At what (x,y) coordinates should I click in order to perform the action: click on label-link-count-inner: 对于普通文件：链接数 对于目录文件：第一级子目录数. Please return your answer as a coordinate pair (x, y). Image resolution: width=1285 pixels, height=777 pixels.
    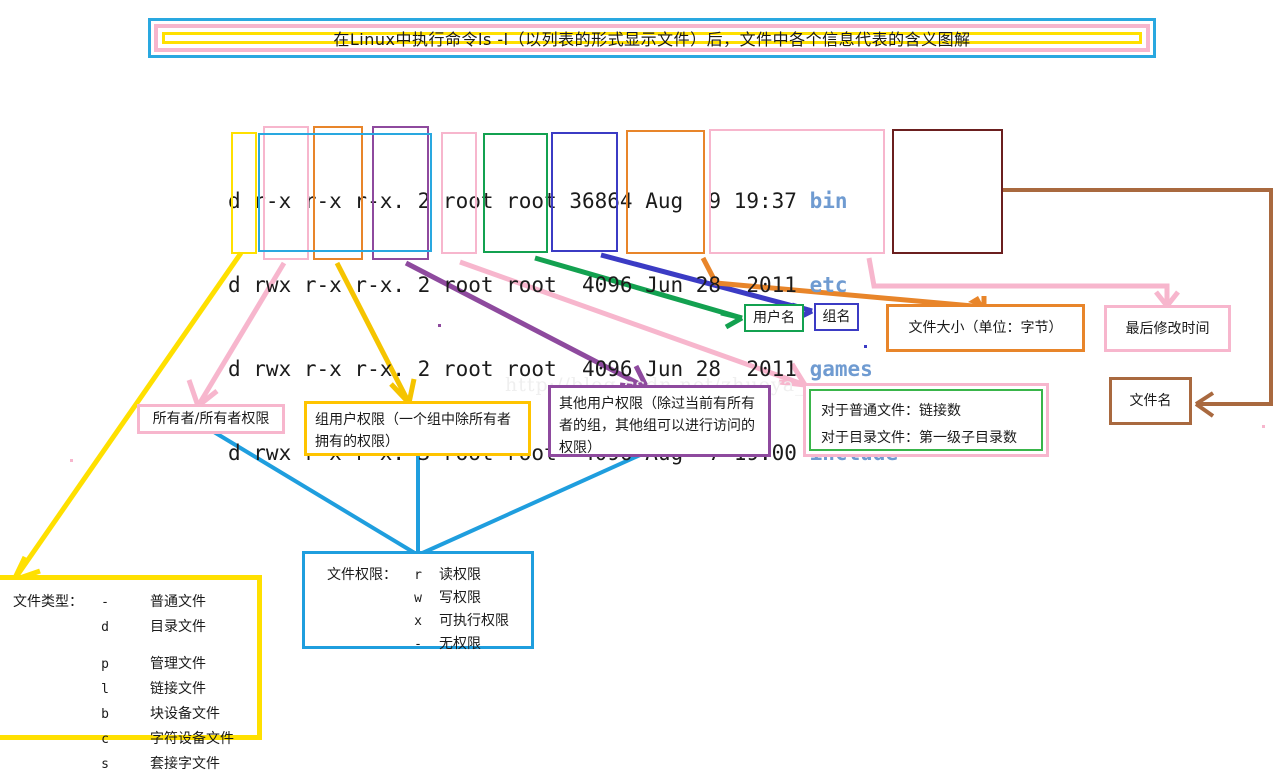
    Looking at the image, I should click on (926, 420).